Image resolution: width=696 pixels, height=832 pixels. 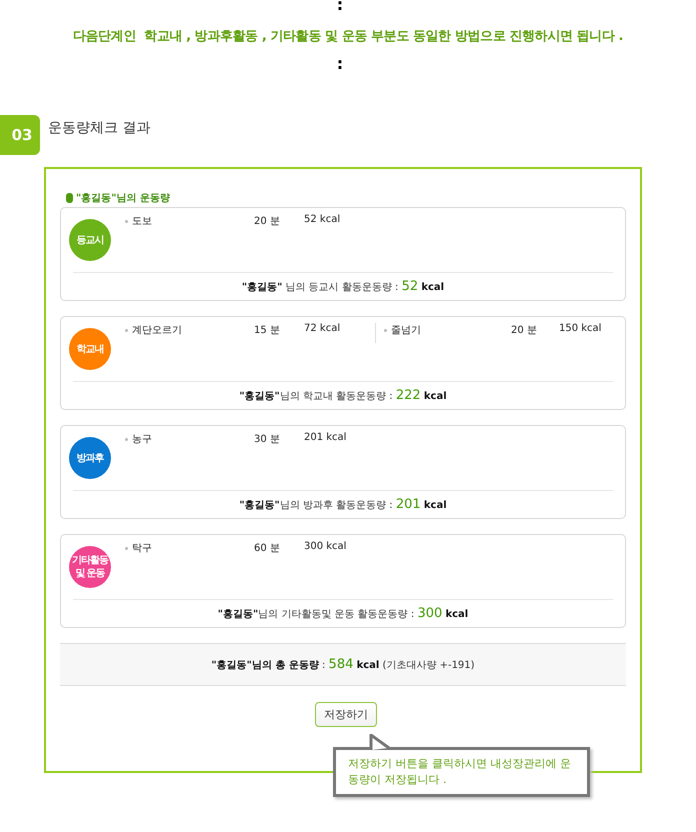 What do you see at coordinates (343, 396) in the screenshot?
I see `activity-summary: "홍길동"님의 학교내 활동운동량 : 222 kcal` at bounding box center [343, 396].